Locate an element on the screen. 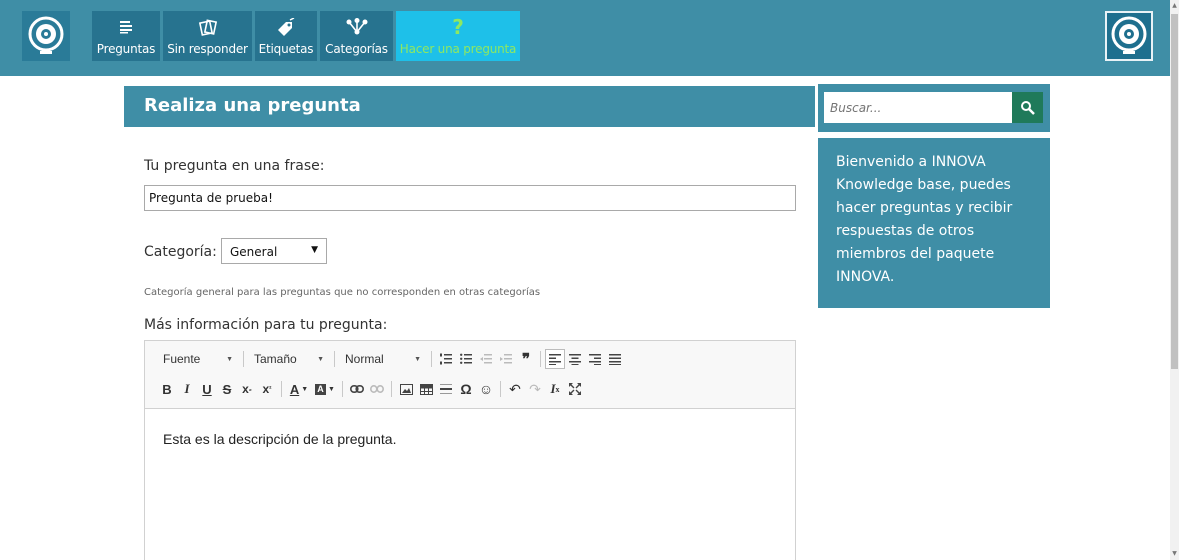 The width and height of the screenshot is (1179, 560). editor-content: Esta es la descripción de la pregunta. is located at coordinates (279, 439).